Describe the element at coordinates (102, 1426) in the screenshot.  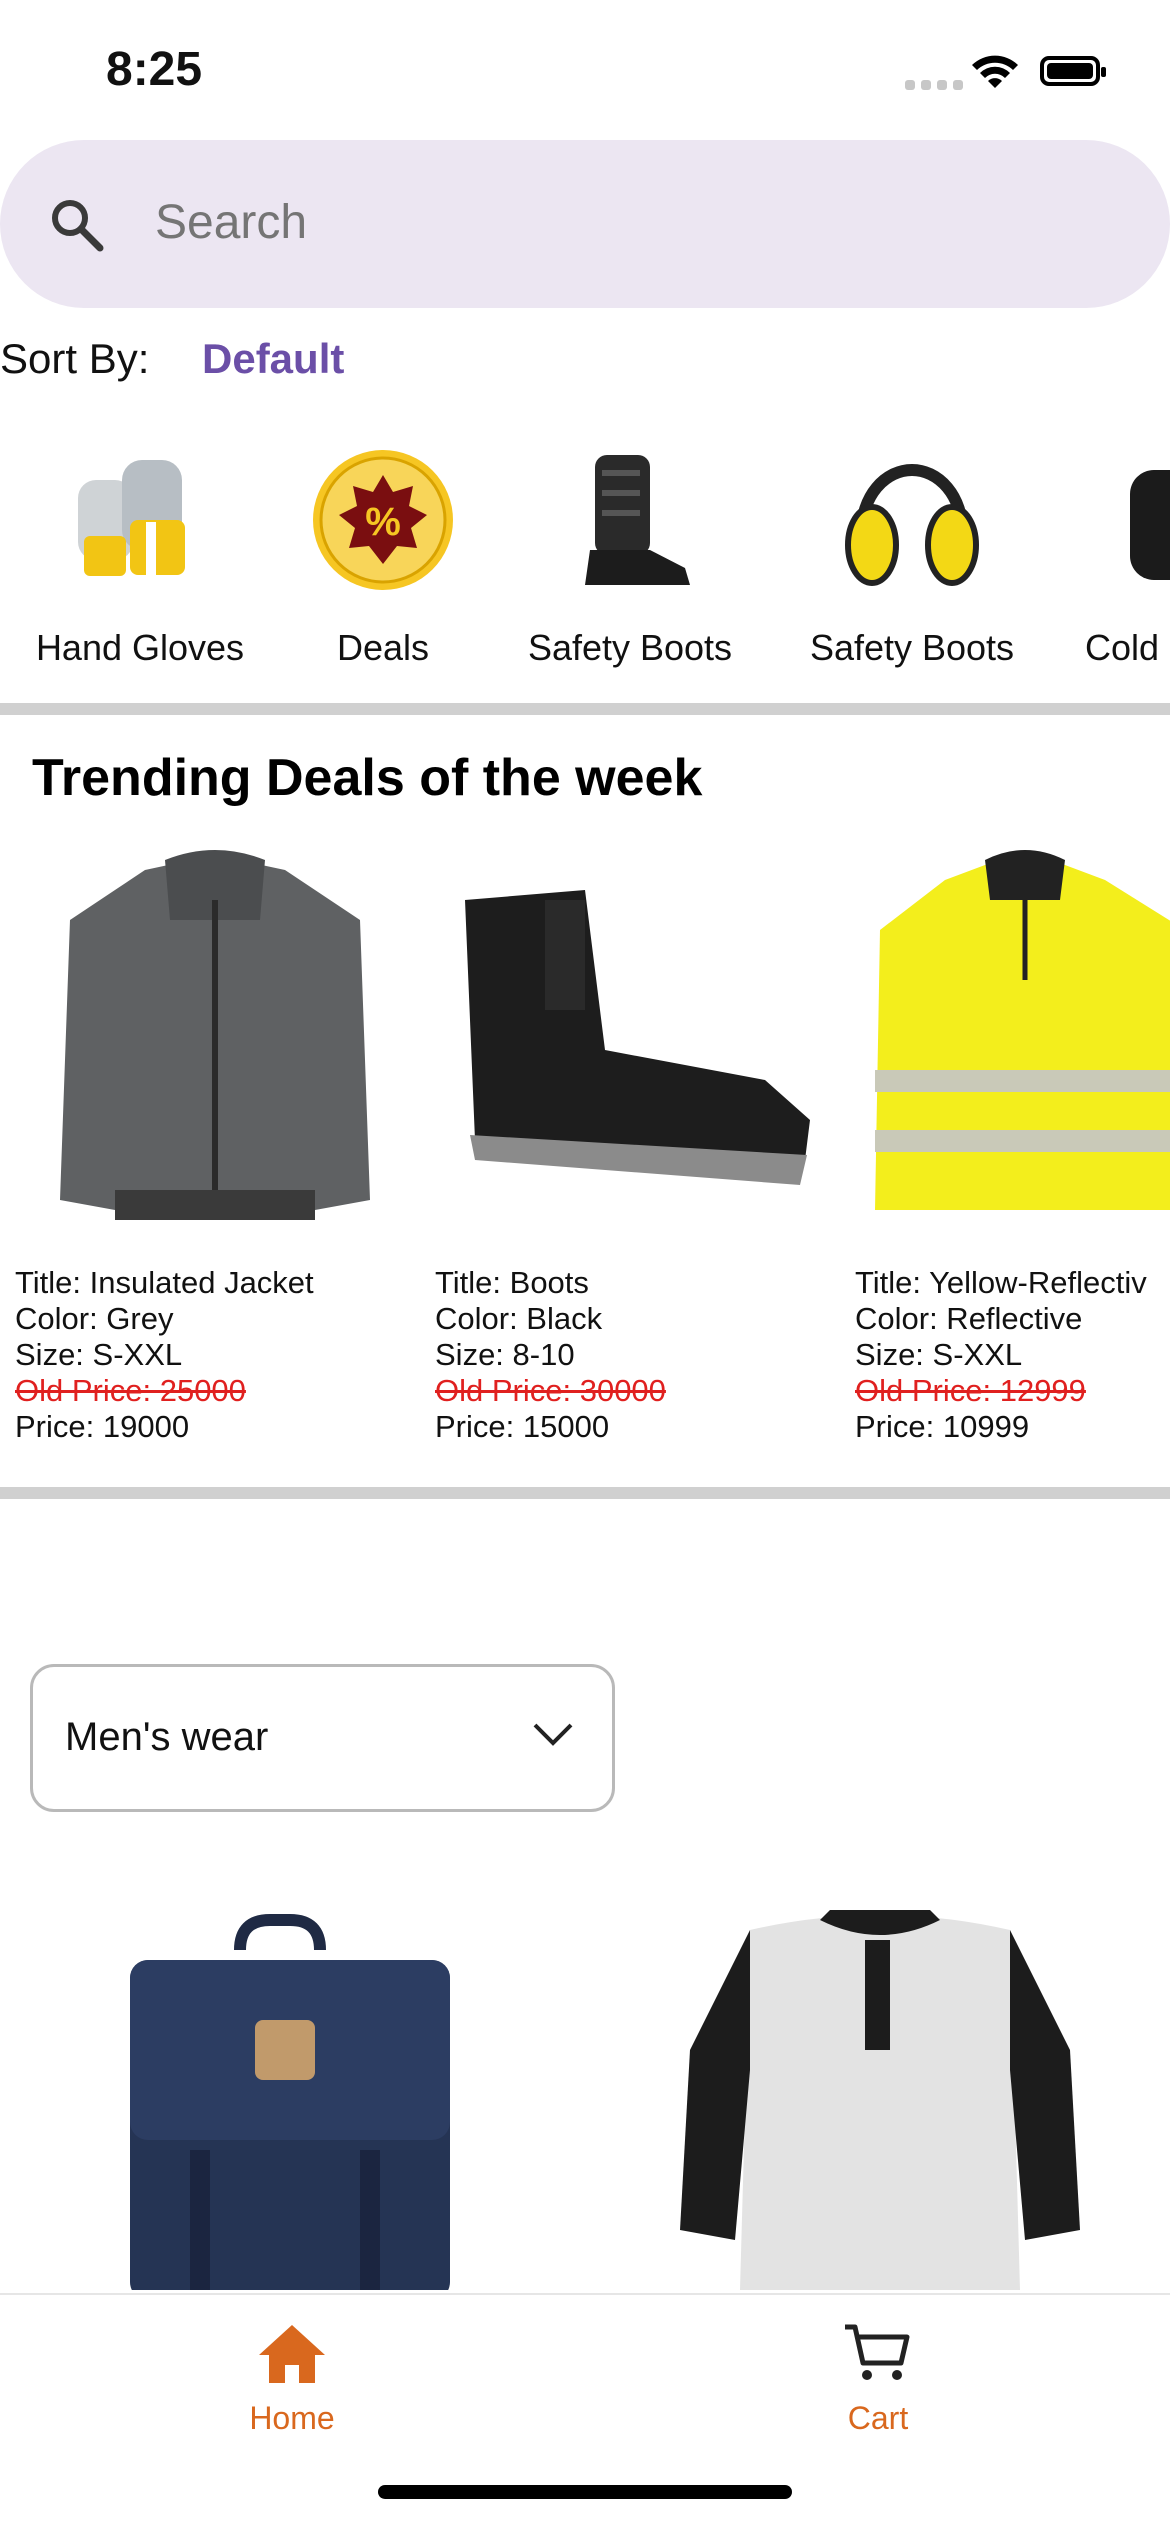
I see `product-price: Price: 19000` at that location.